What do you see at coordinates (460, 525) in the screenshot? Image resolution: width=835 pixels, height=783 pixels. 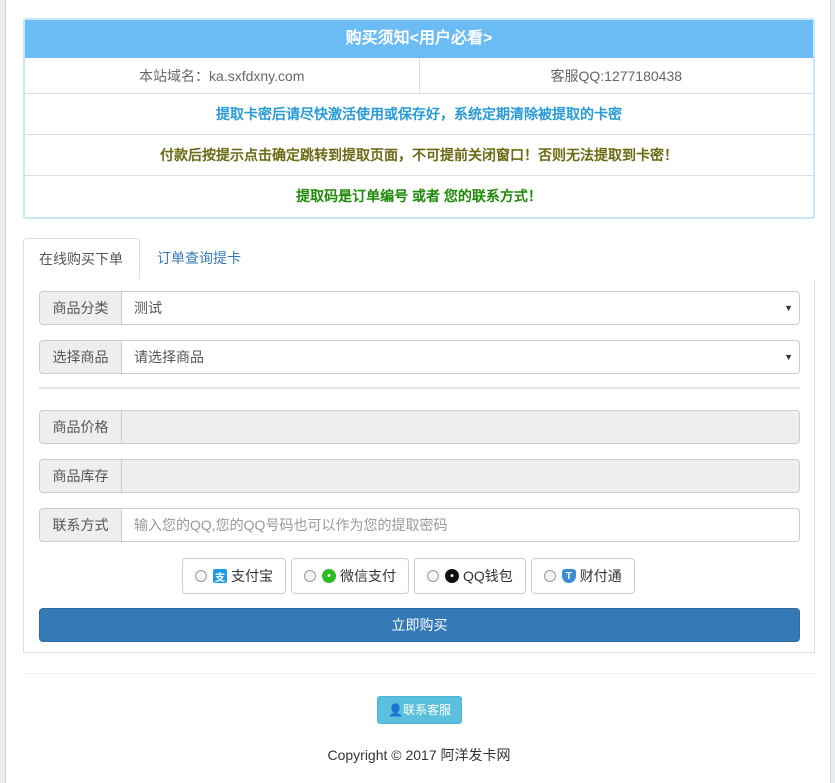 I see `contact-input: 输入您的QQ,您的QQ号码也可以作为您的提取密码` at bounding box center [460, 525].